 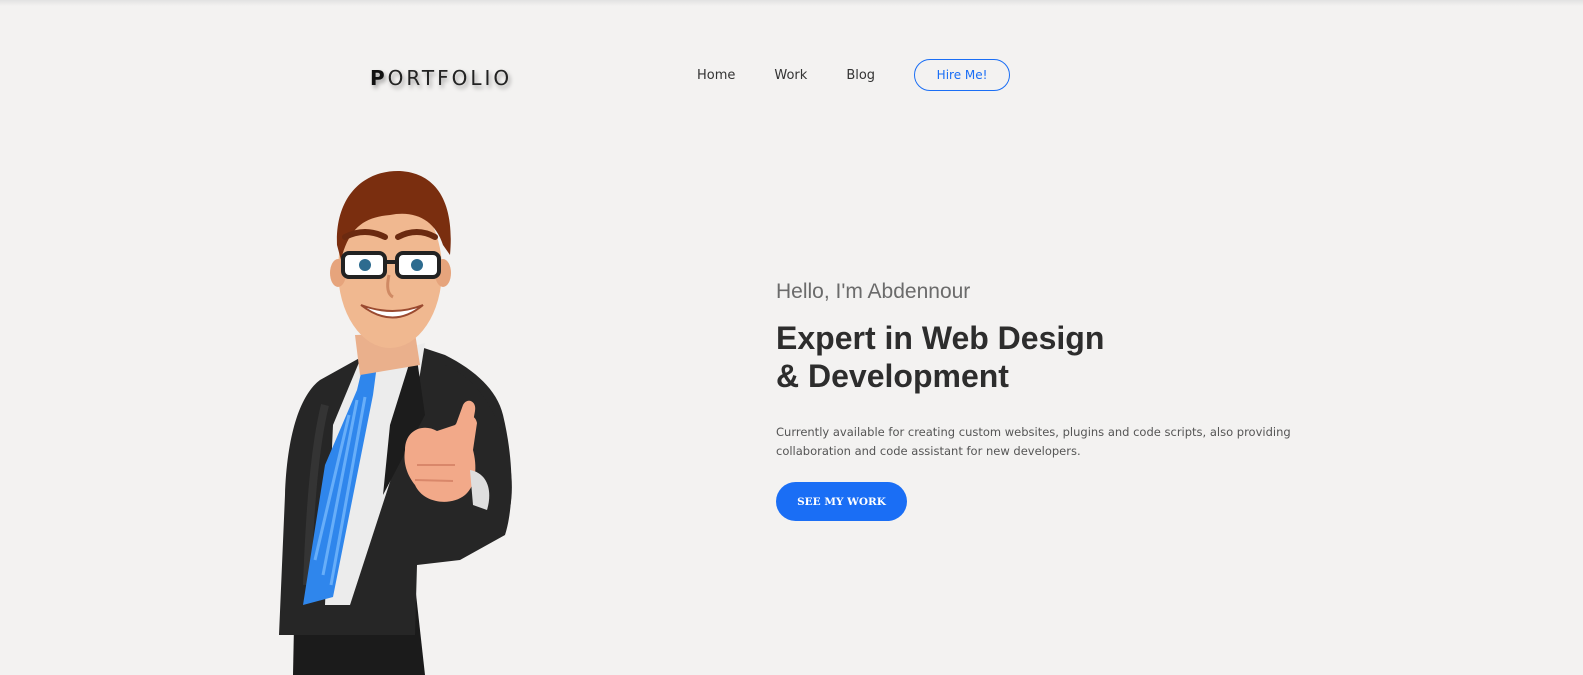 I want to click on nav-link-home: Home, so click(x=716, y=75).